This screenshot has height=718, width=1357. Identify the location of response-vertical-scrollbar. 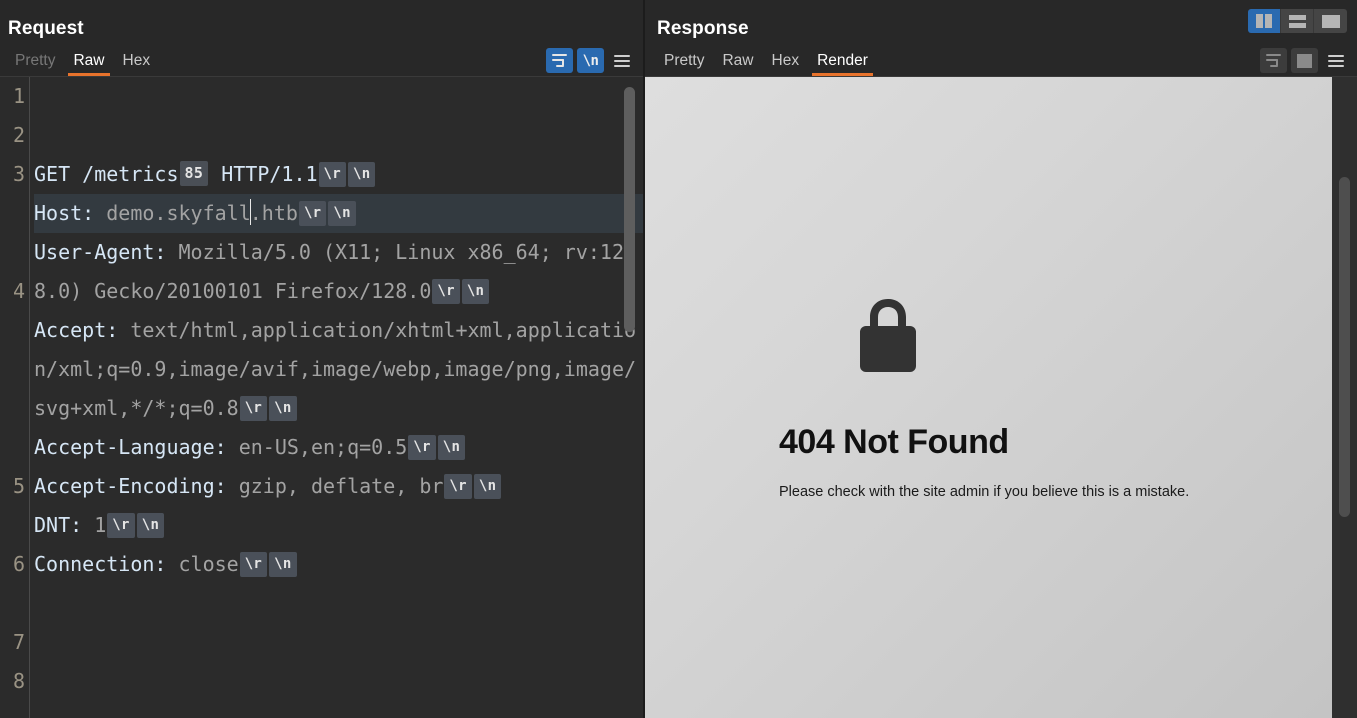
(1344, 347).